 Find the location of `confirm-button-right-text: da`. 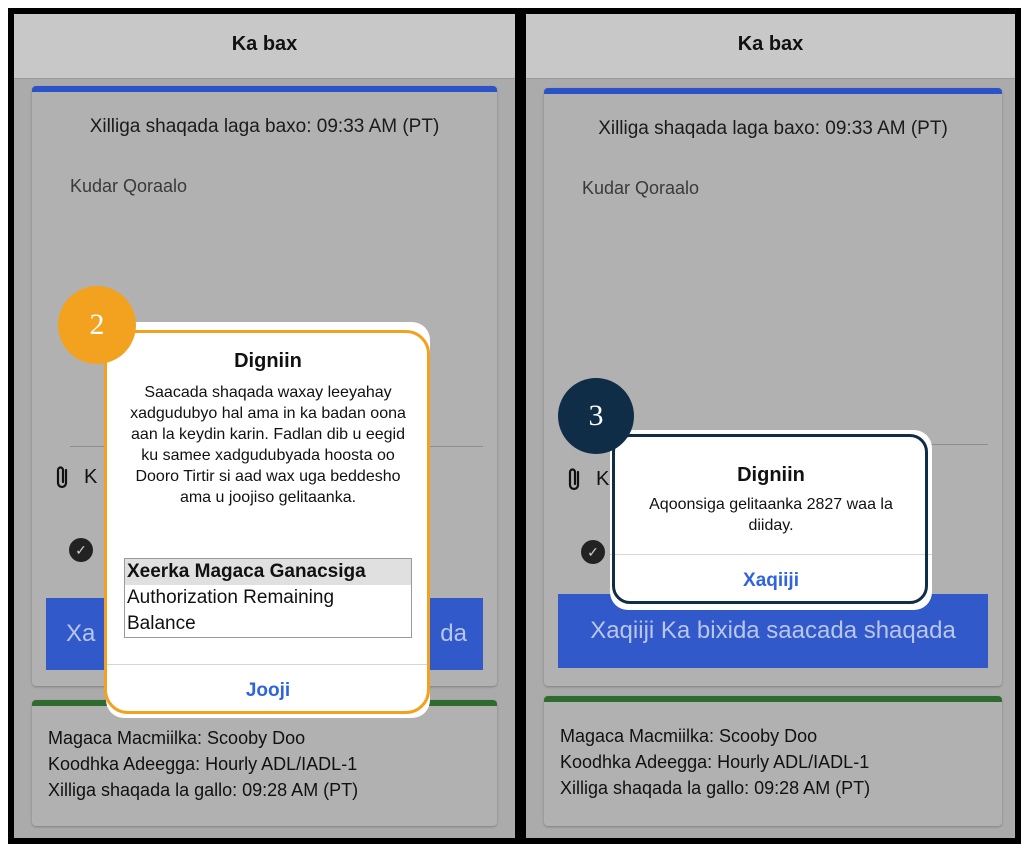

confirm-button-right-text: da is located at coordinates (453, 633).